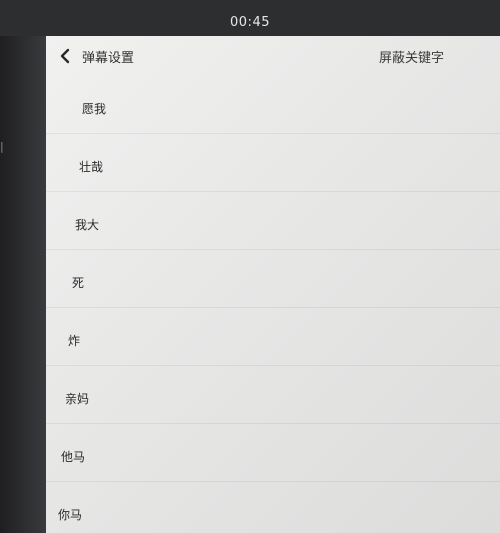  What do you see at coordinates (273, 221) in the screenshot?
I see `keyword-row: 我大` at bounding box center [273, 221].